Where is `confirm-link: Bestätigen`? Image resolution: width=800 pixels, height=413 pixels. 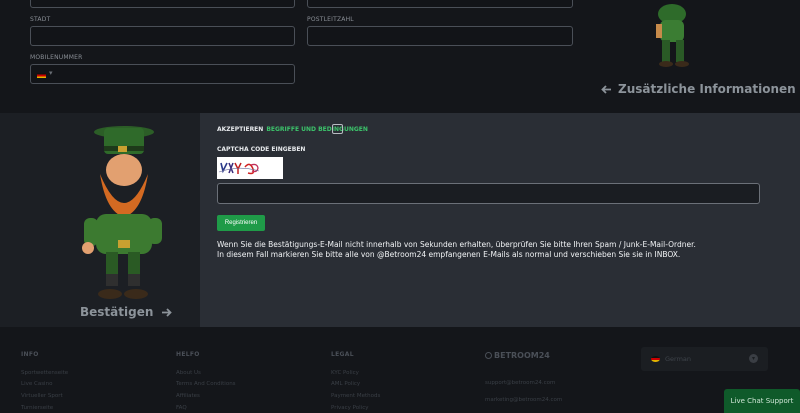 confirm-link: Bestätigen is located at coordinates (126, 312).